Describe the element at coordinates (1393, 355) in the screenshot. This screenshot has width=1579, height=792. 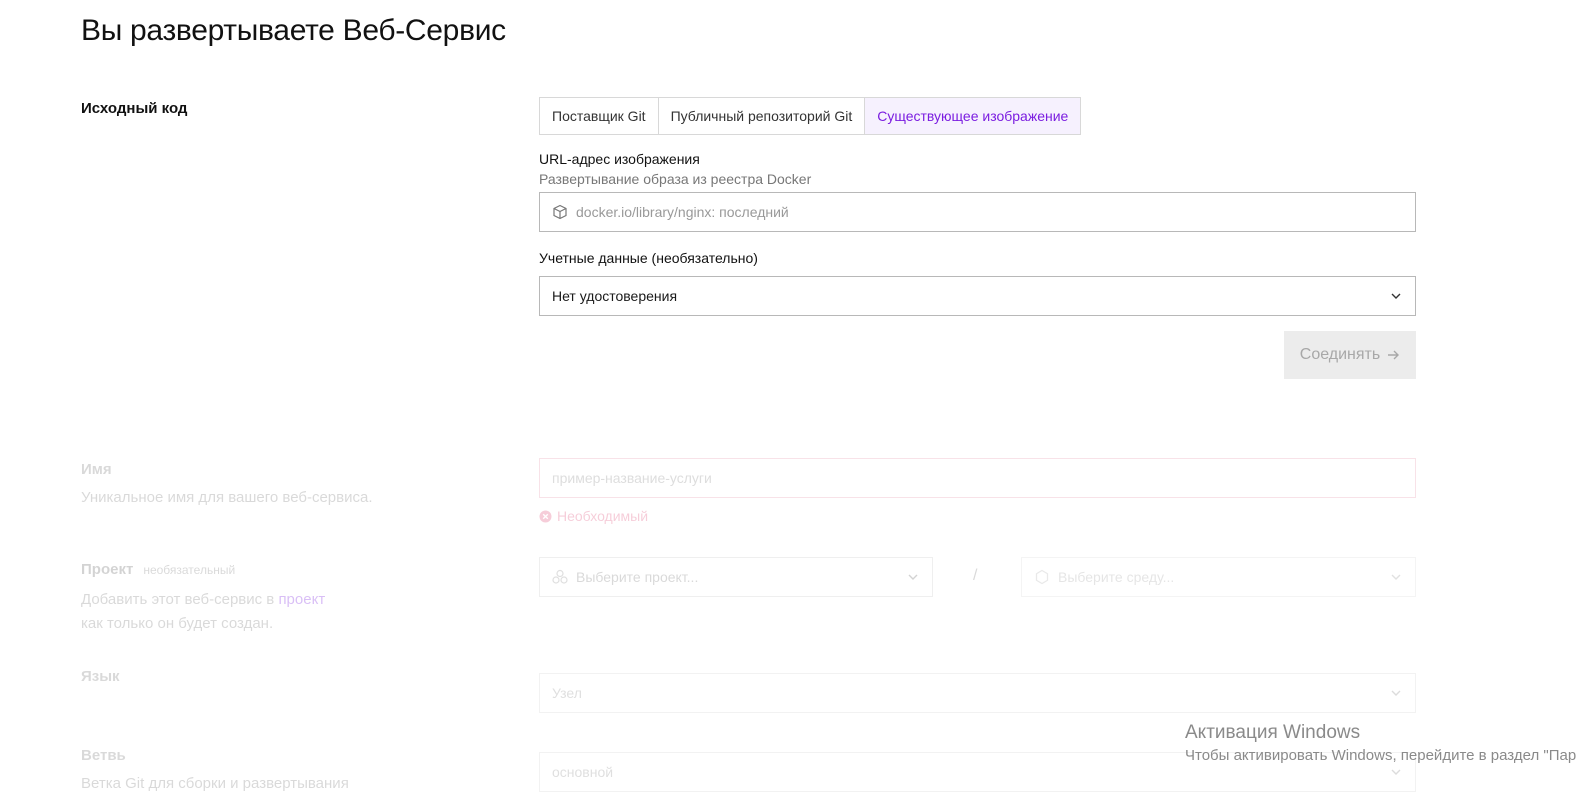
I see `arrow-right-icon` at that location.